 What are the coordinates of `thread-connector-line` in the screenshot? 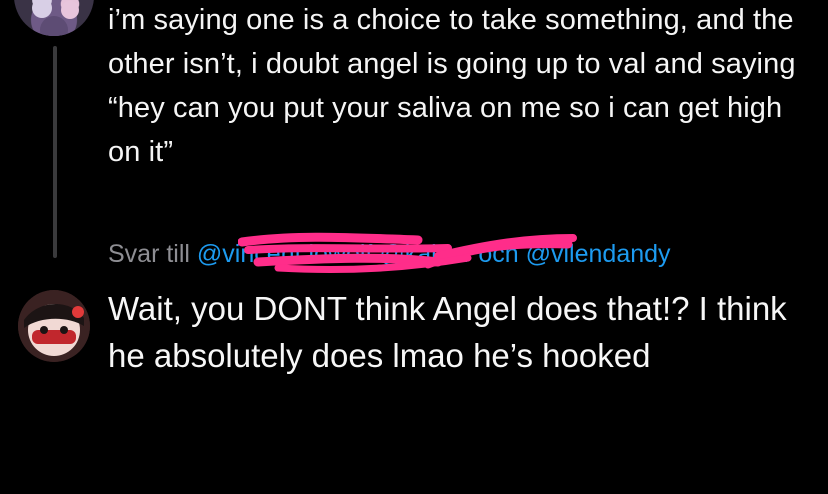 It's located at (55, 152).